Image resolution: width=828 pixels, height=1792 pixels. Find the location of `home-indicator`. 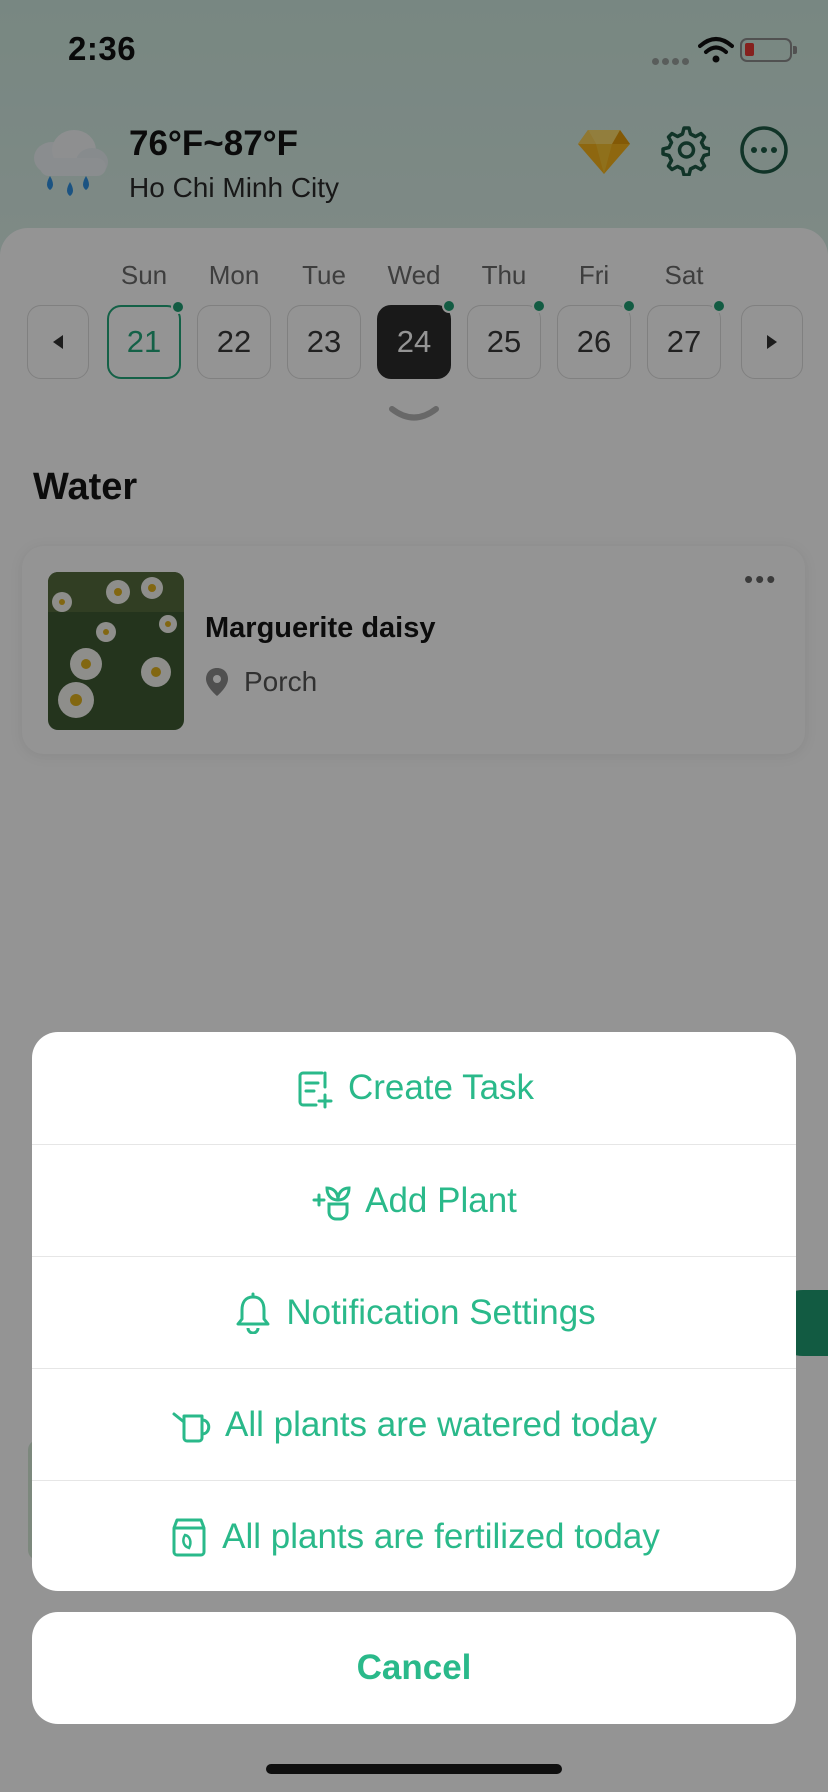

home-indicator is located at coordinates (414, 1769).